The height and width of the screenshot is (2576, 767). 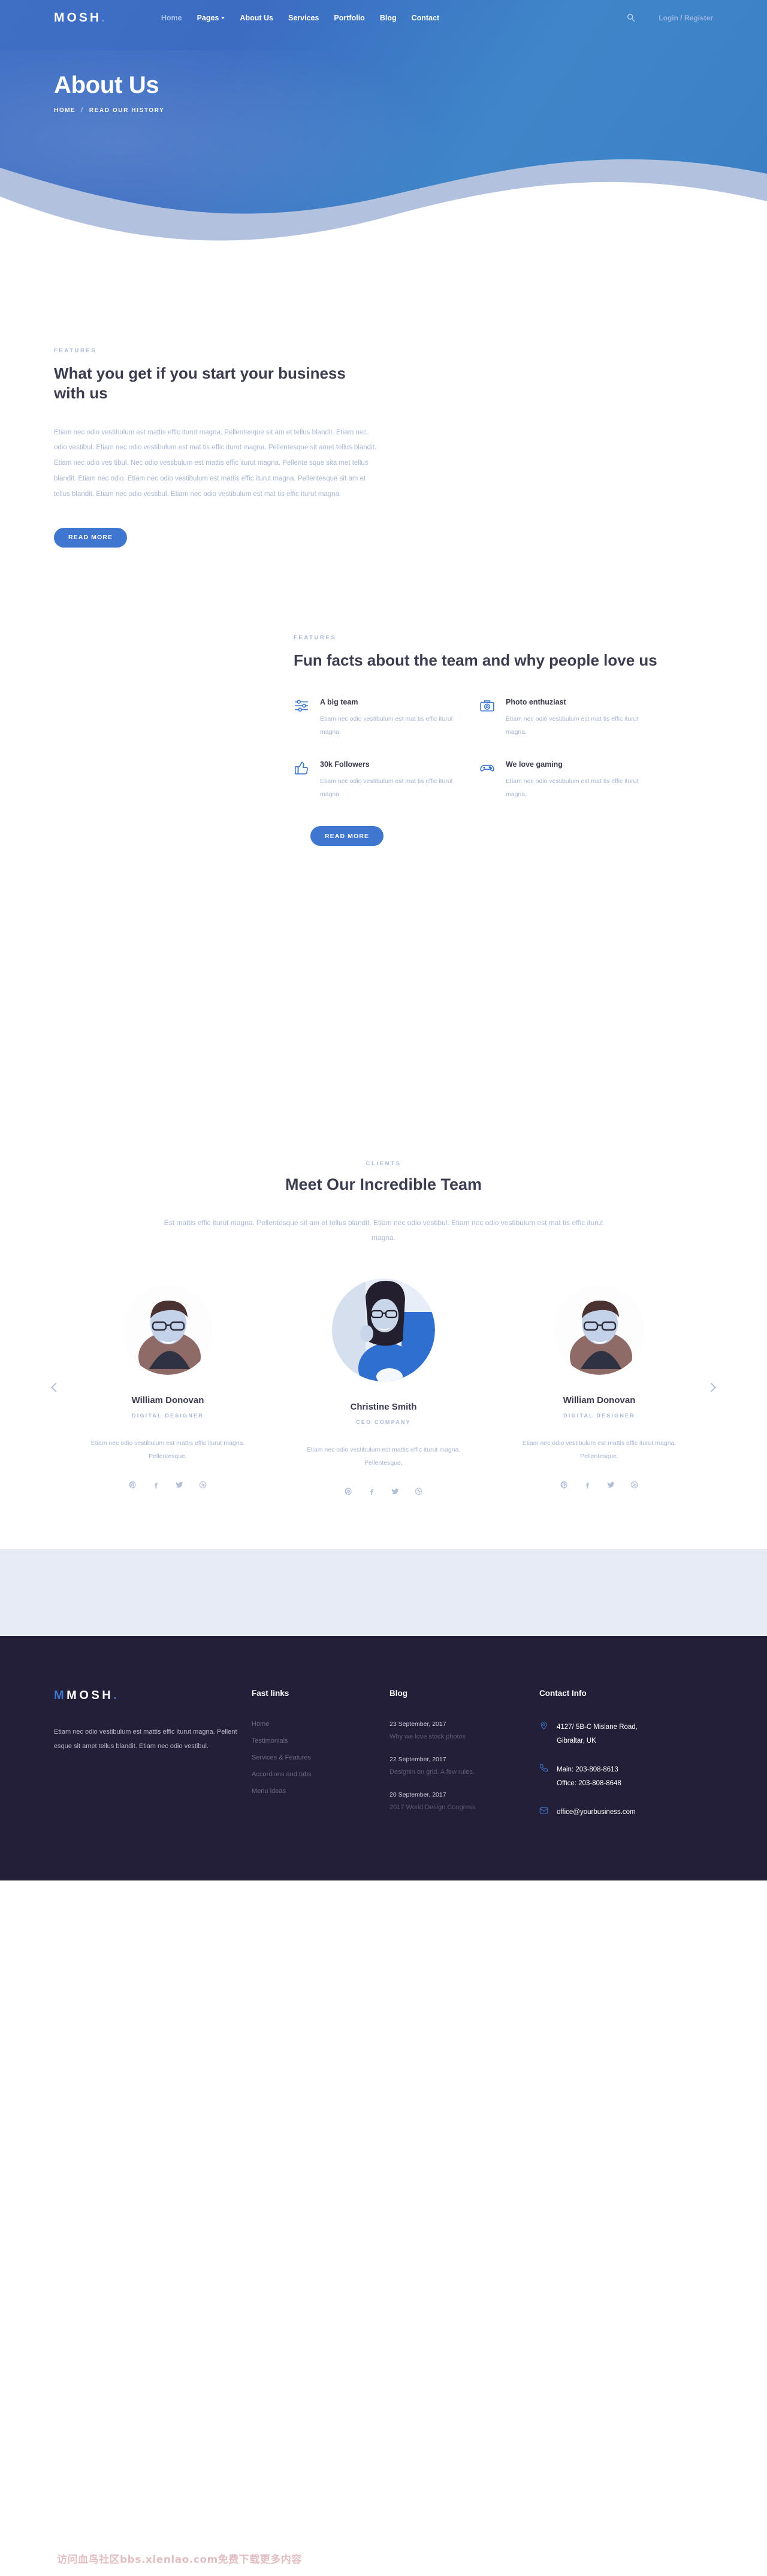 I want to click on nav-item-home: Home, so click(x=171, y=18).